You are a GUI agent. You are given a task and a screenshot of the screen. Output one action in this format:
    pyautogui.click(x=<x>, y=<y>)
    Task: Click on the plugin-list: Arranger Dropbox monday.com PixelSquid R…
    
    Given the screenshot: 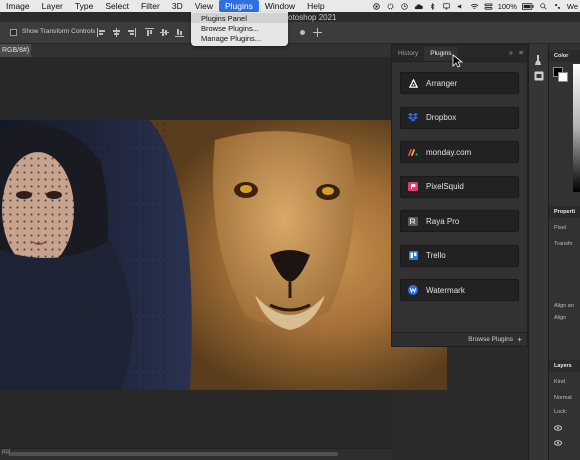 What is the action you would take?
    pyautogui.click(x=459, y=181)
    